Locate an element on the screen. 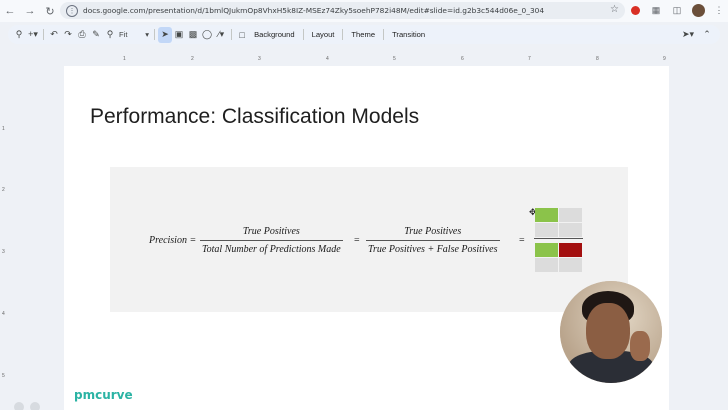  ruler-number: 8 is located at coordinates (597, 59).